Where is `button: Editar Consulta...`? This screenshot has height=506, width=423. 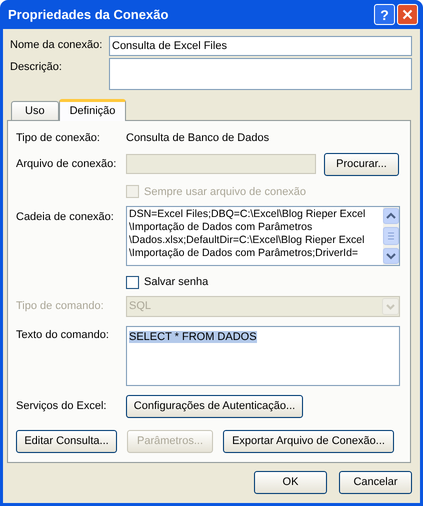
button: Editar Consulta... is located at coordinates (66, 441).